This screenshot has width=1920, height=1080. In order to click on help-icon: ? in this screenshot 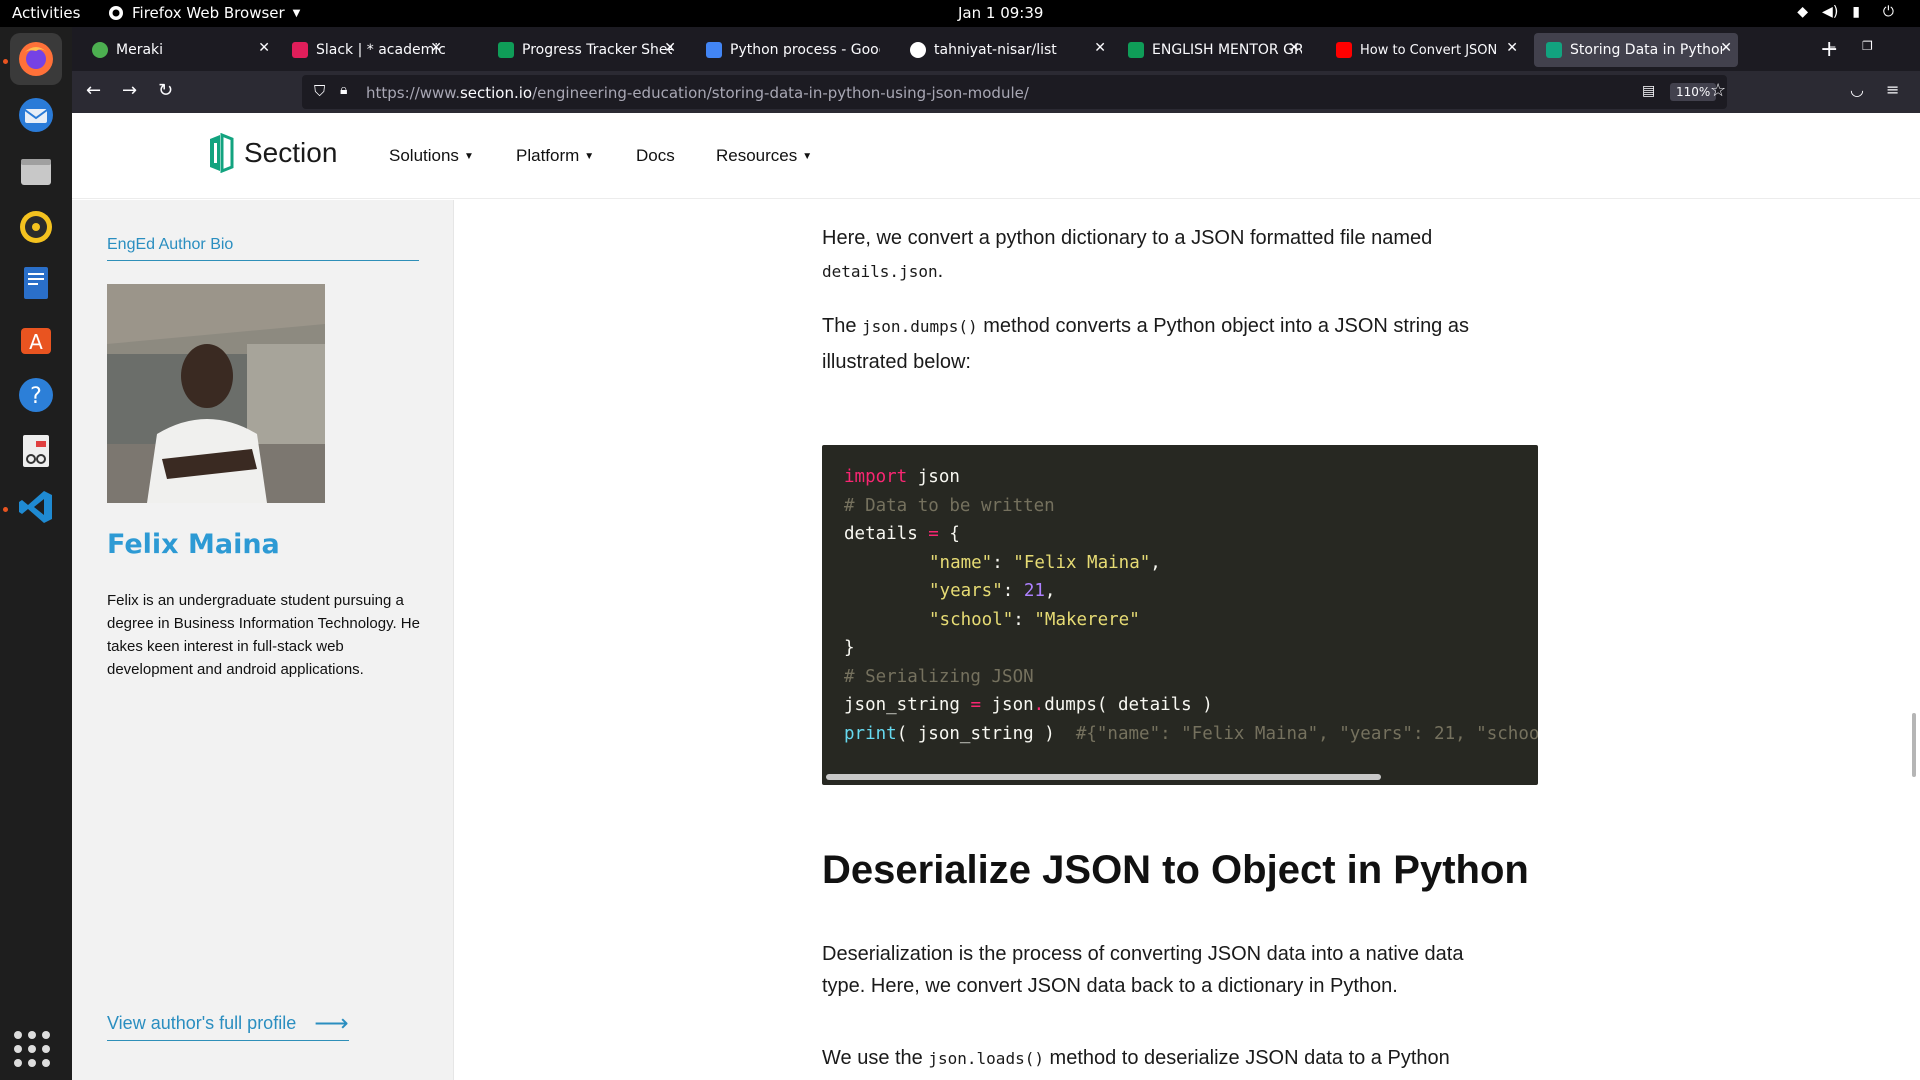, I will do `click(36, 395)`.